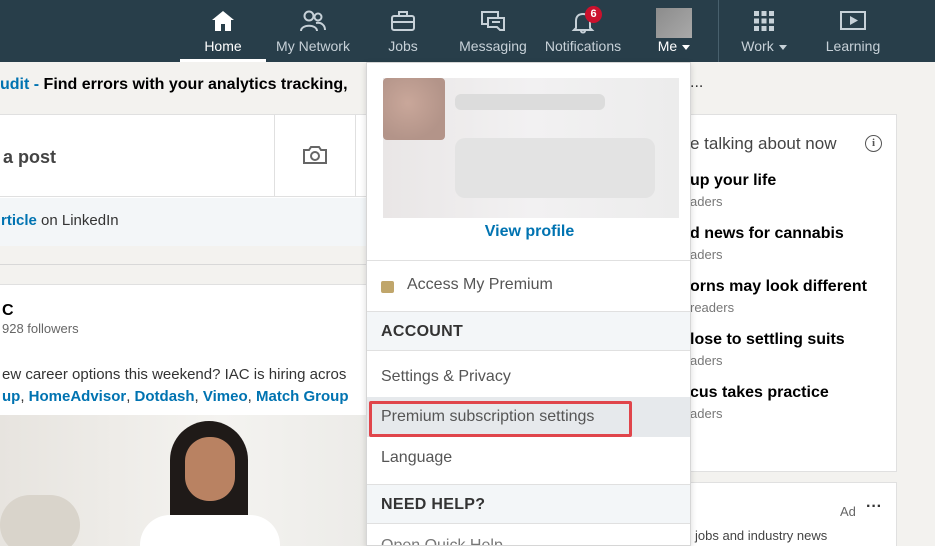  Describe the element at coordinates (763, 143) in the screenshot. I see `news-title: e talking about now` at that location.